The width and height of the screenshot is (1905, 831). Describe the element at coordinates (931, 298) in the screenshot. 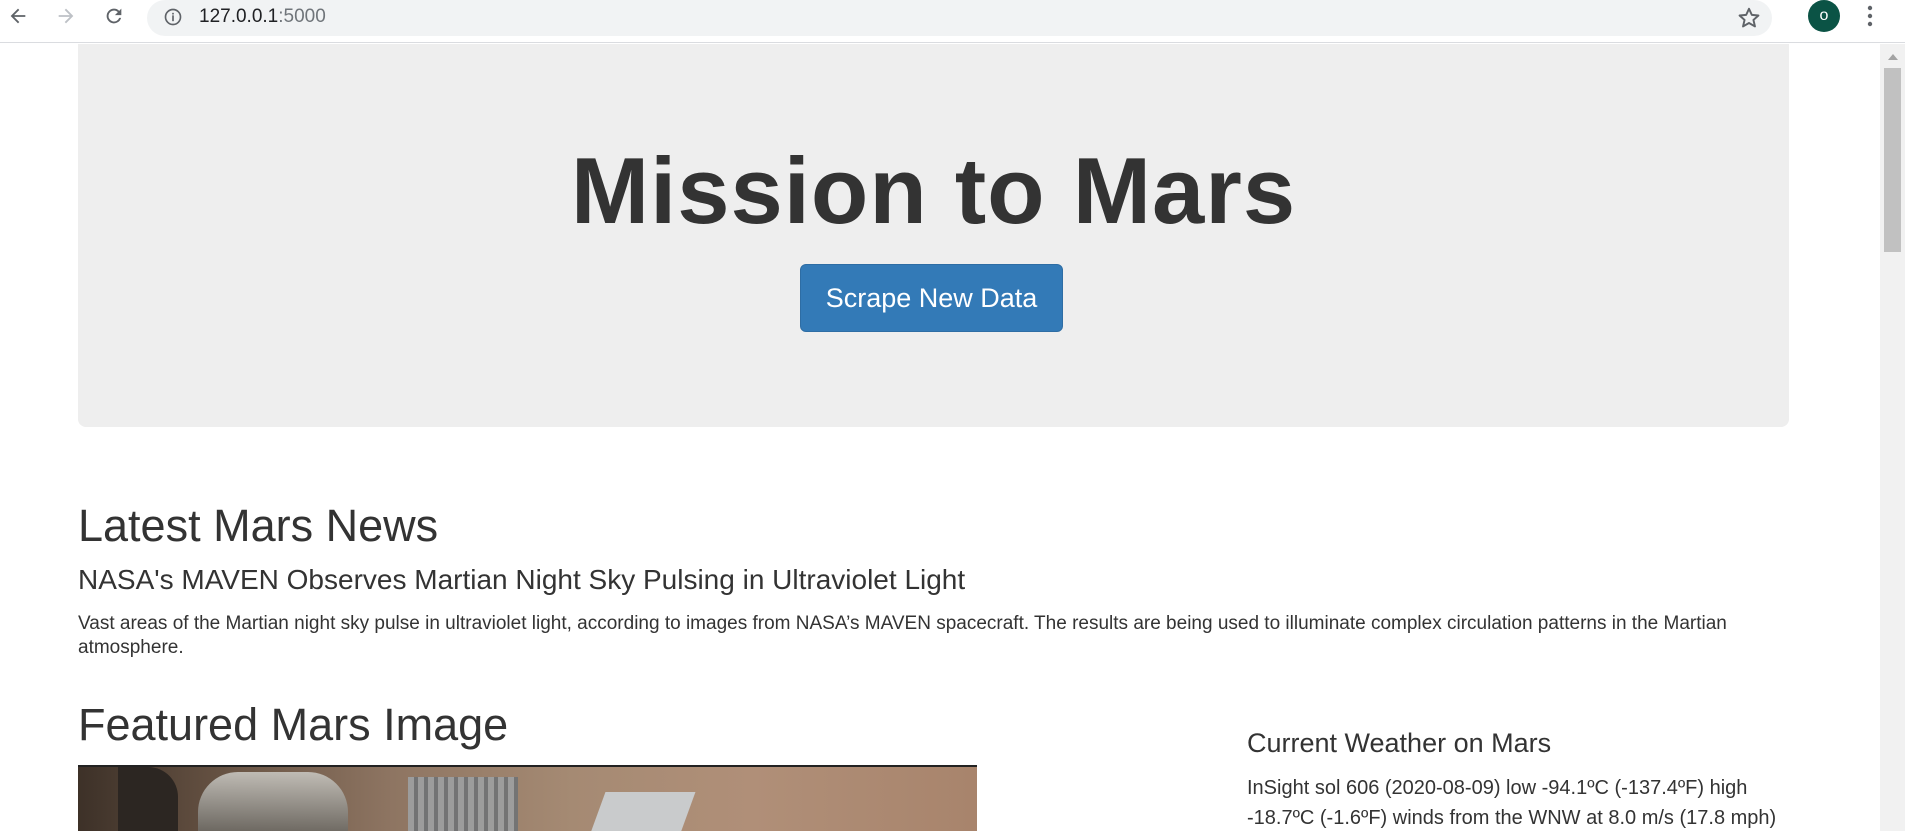

I see `scrape-new-data-button: Scrape New Data` at that location.